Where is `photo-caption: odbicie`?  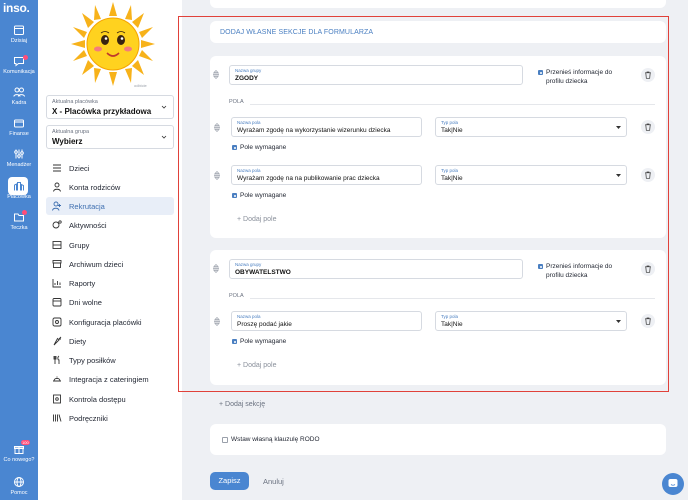 photo-caption: odbicie is located at coordinates (140, 85).